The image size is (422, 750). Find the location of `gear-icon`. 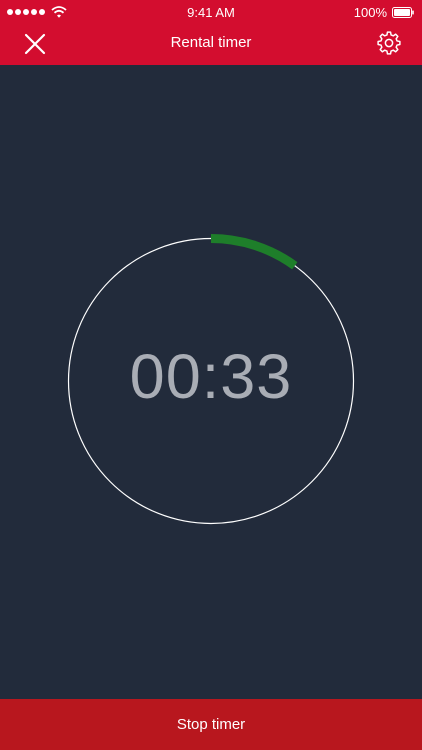

gear-icon is located at coordinates (389, 43).